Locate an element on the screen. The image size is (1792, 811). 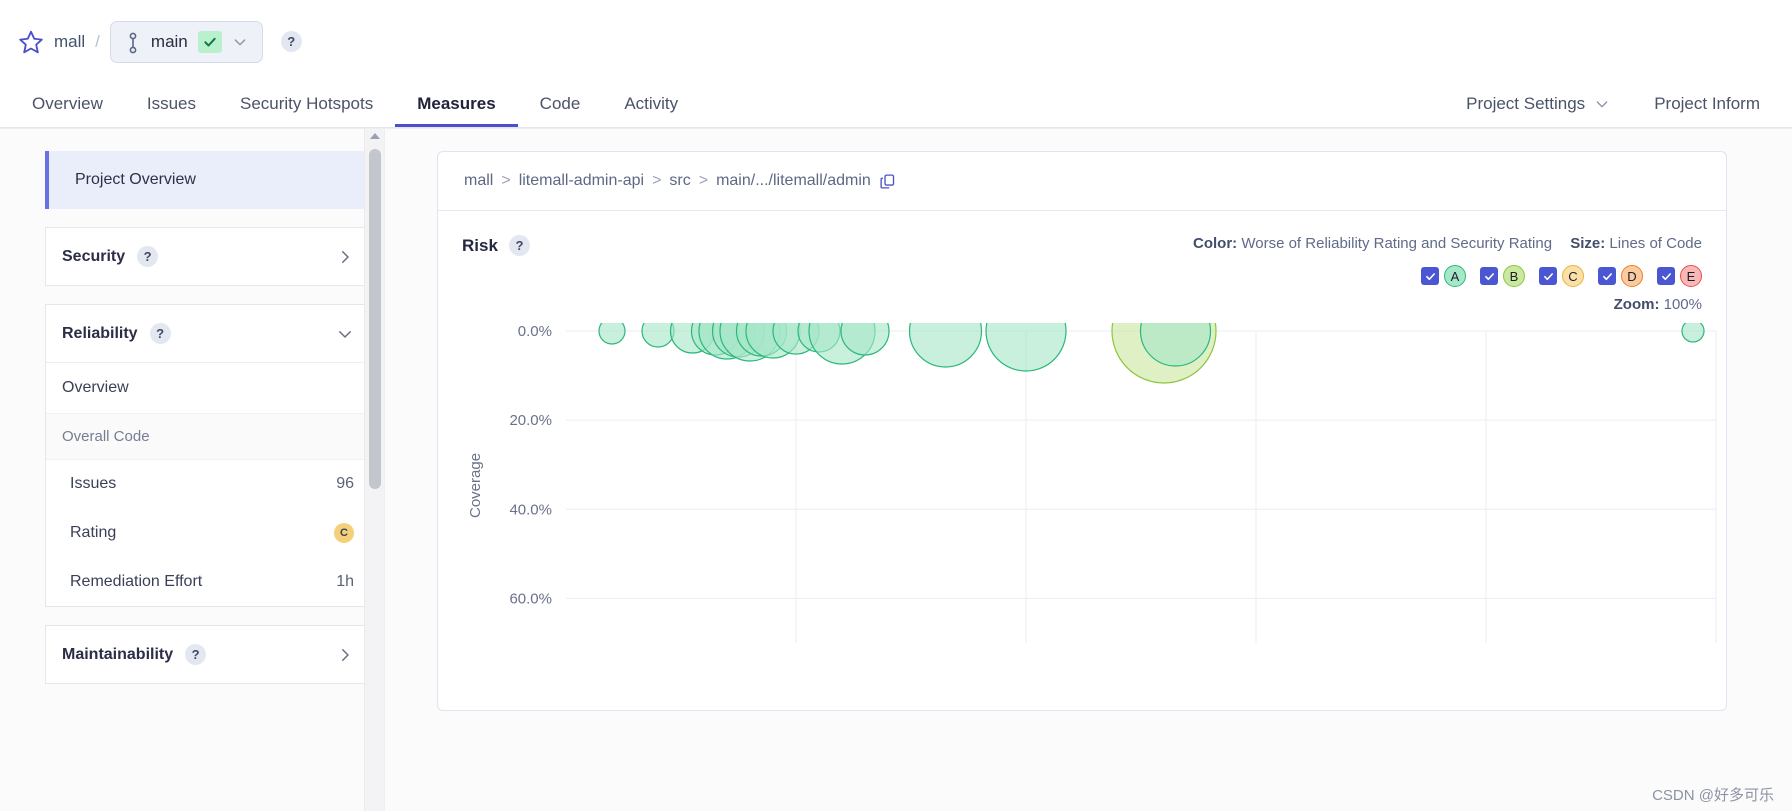
rating-badge-e: E is located at coordinates (1691, 276).